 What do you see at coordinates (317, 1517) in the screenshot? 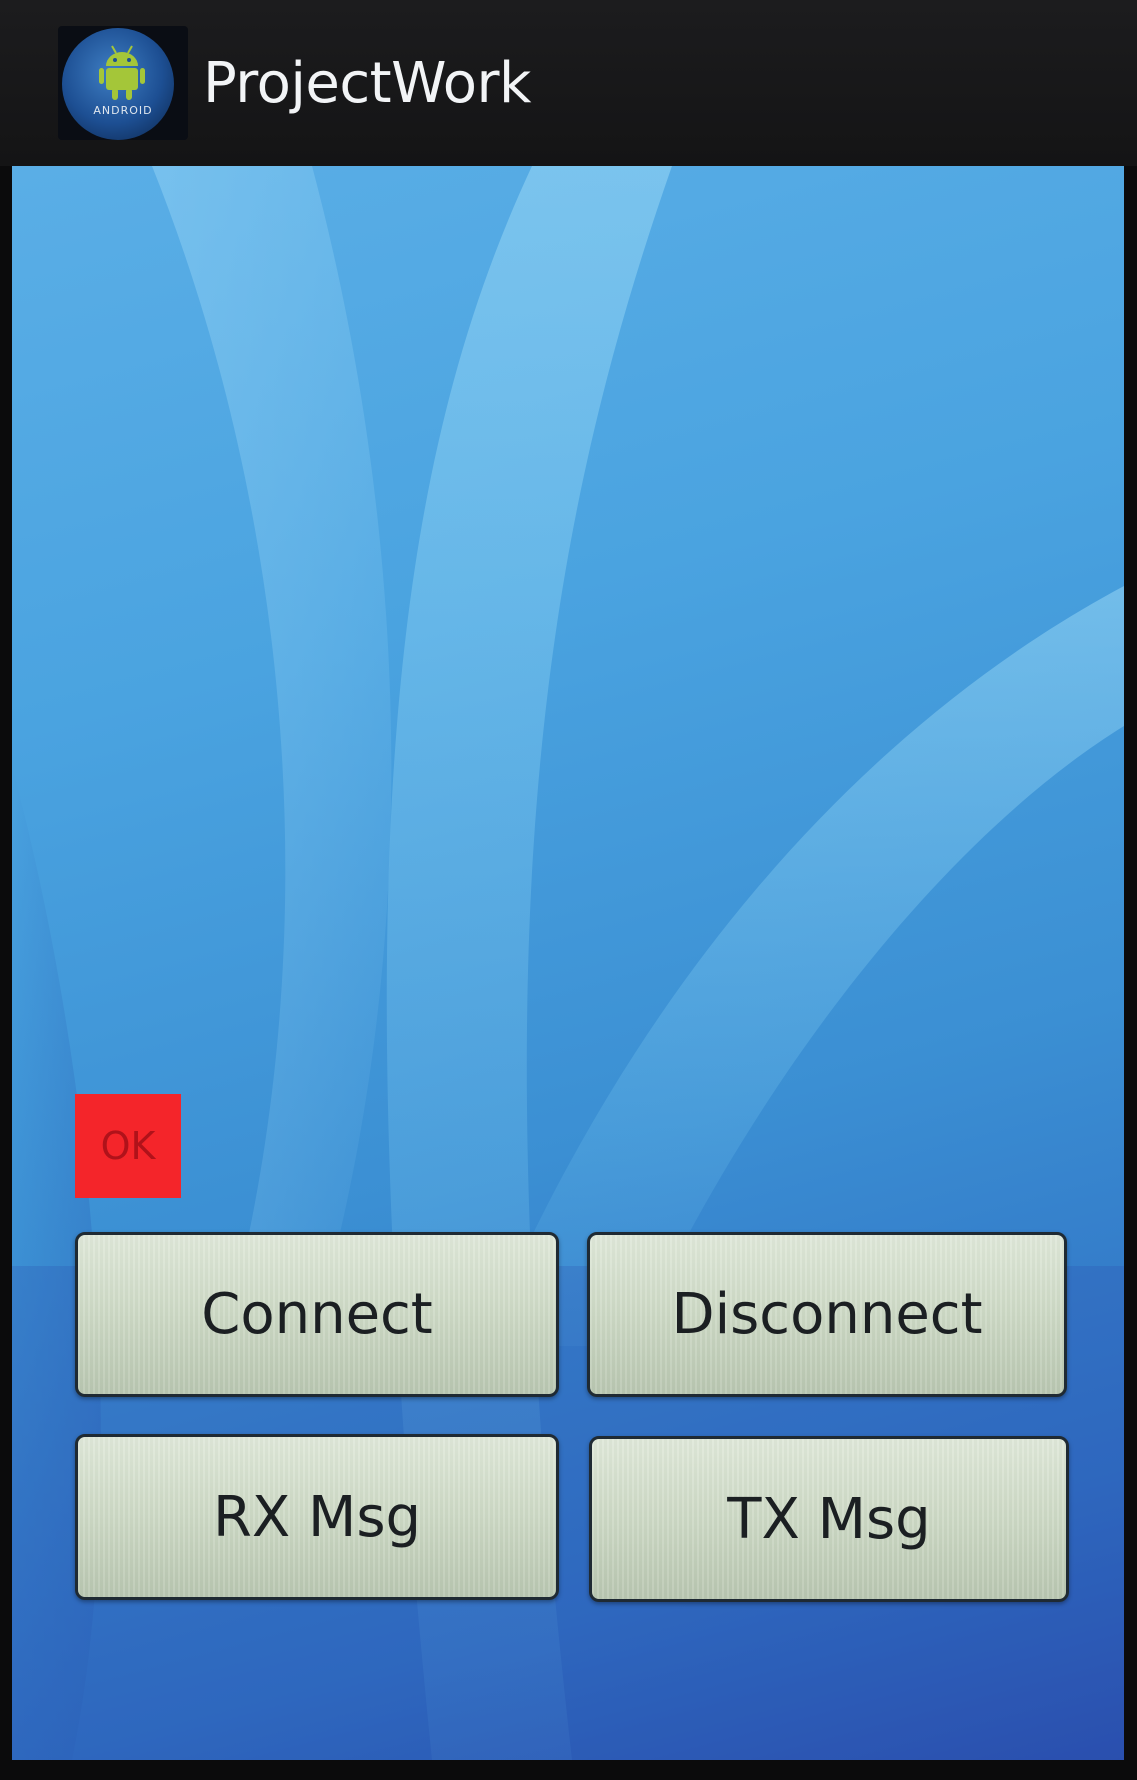
I see `rx-msg-button: RX Msg` at bounding box center [317, 1517].